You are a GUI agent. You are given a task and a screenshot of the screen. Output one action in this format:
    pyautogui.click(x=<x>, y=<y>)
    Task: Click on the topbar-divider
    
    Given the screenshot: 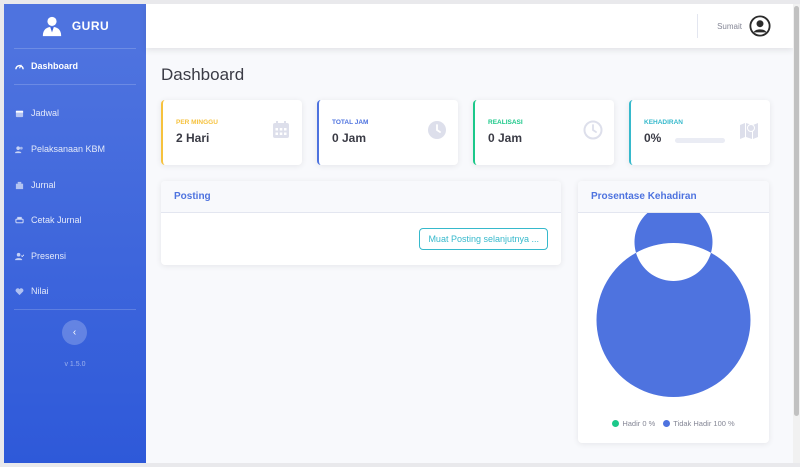 What is the action you would take?
    pyautogui.click(x=697, y=26)
    